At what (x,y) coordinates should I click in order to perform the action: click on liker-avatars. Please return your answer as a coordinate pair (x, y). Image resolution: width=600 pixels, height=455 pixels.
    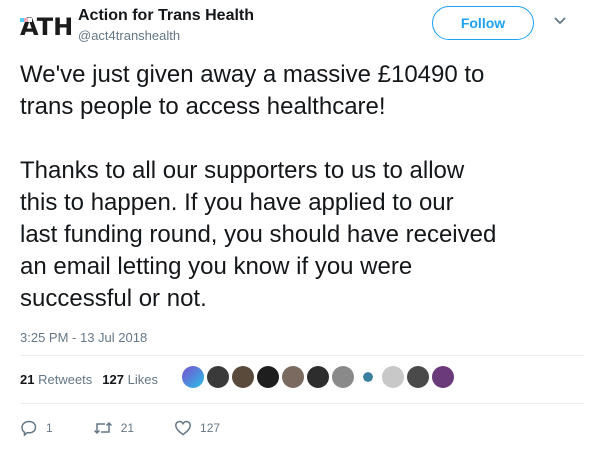
    Looking at the image, I should click on (318, 377).